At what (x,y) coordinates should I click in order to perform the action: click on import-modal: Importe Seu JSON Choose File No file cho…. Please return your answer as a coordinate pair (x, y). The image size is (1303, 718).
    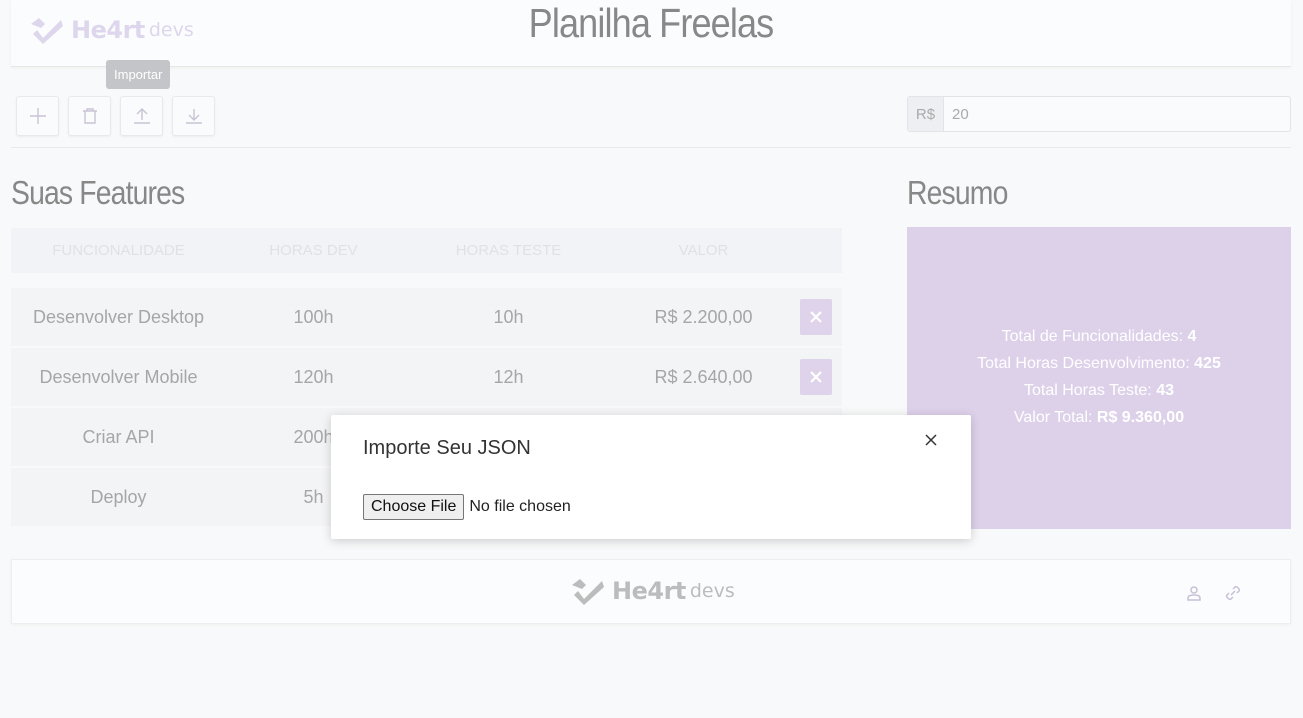
    Looking at the image, I should click on (651, 477).